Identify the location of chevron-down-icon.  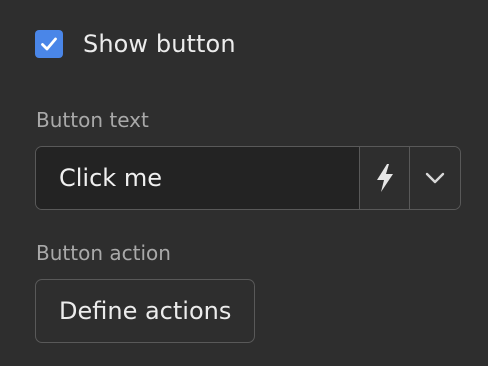
(435, 178).